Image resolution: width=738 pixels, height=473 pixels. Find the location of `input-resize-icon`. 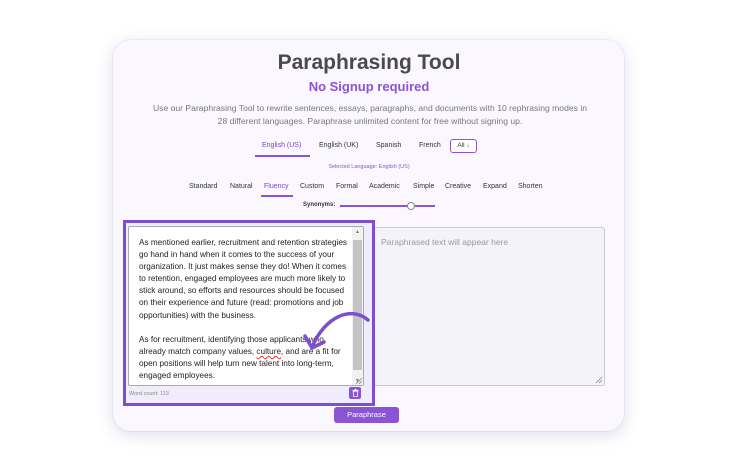

input-resize-icon is located at coordinates (359, 381).